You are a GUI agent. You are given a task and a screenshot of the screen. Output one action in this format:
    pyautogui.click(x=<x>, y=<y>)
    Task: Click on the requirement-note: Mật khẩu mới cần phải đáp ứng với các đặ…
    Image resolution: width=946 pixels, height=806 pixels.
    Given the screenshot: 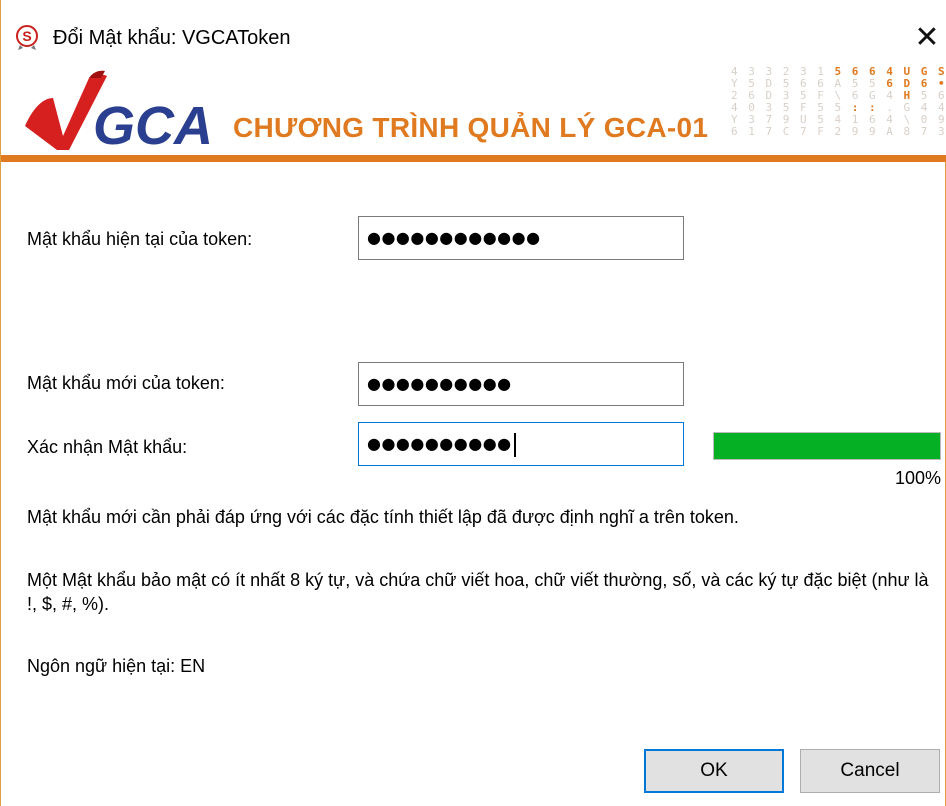 What is the action you would take?
    pyautogui.click(x=383, y=517)
    